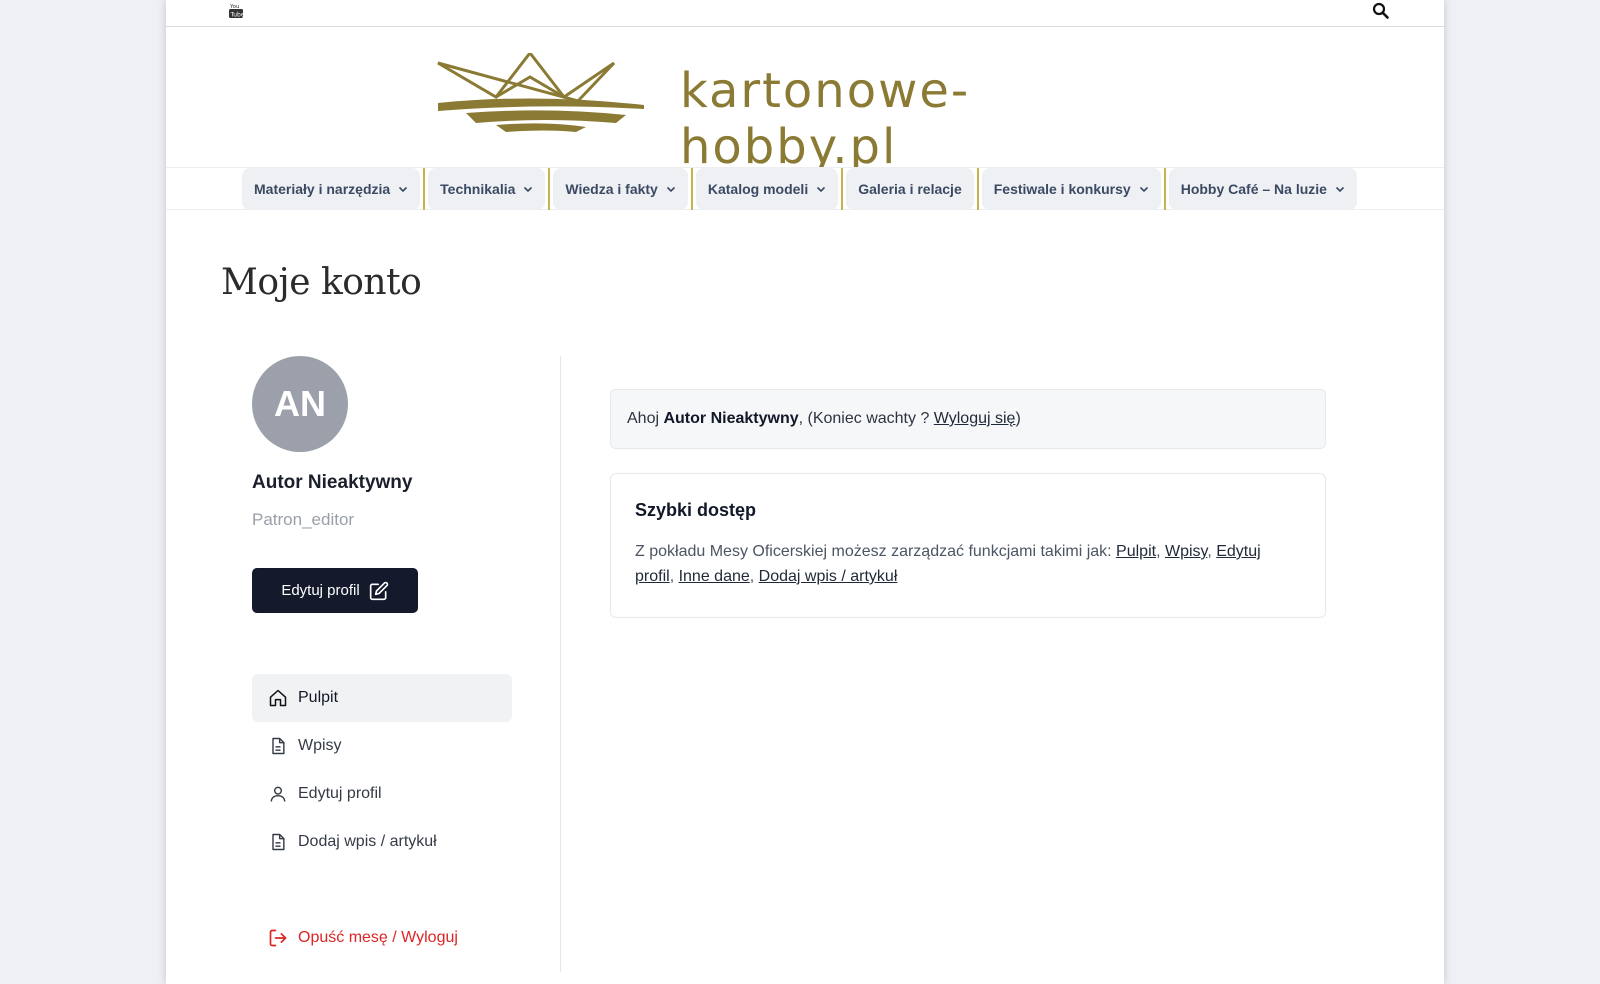  I want to click on nav-item-label: Katalog modeli, so click(758, 189).